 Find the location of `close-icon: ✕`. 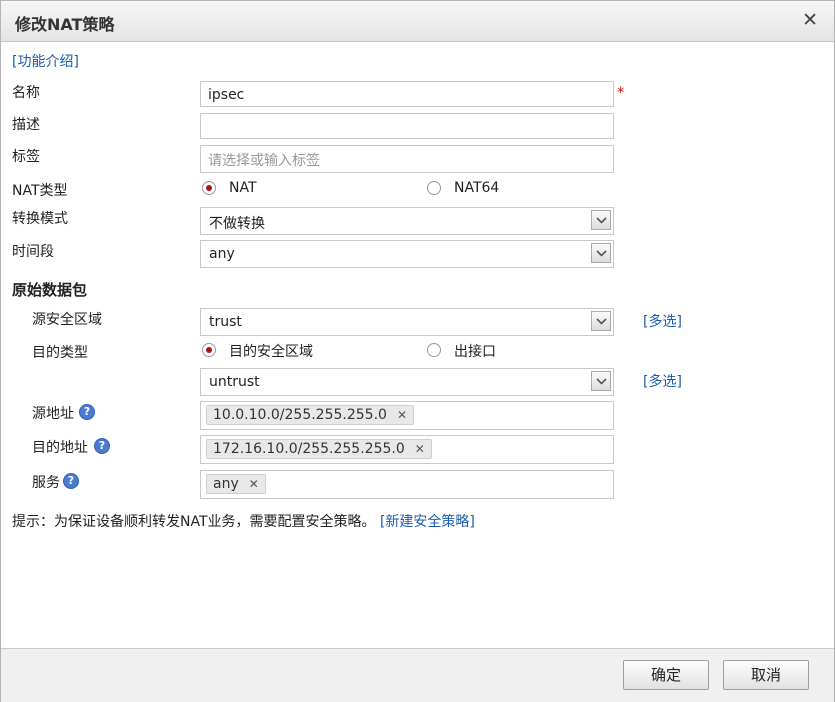

close-icon: ✕ is located at coordinates (810, 20).